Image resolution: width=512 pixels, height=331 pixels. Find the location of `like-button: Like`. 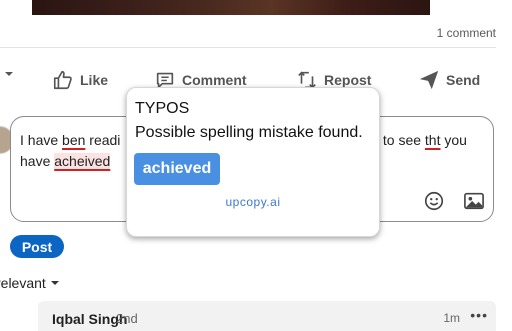

like-button: Like is located at coordinates (80, 80).